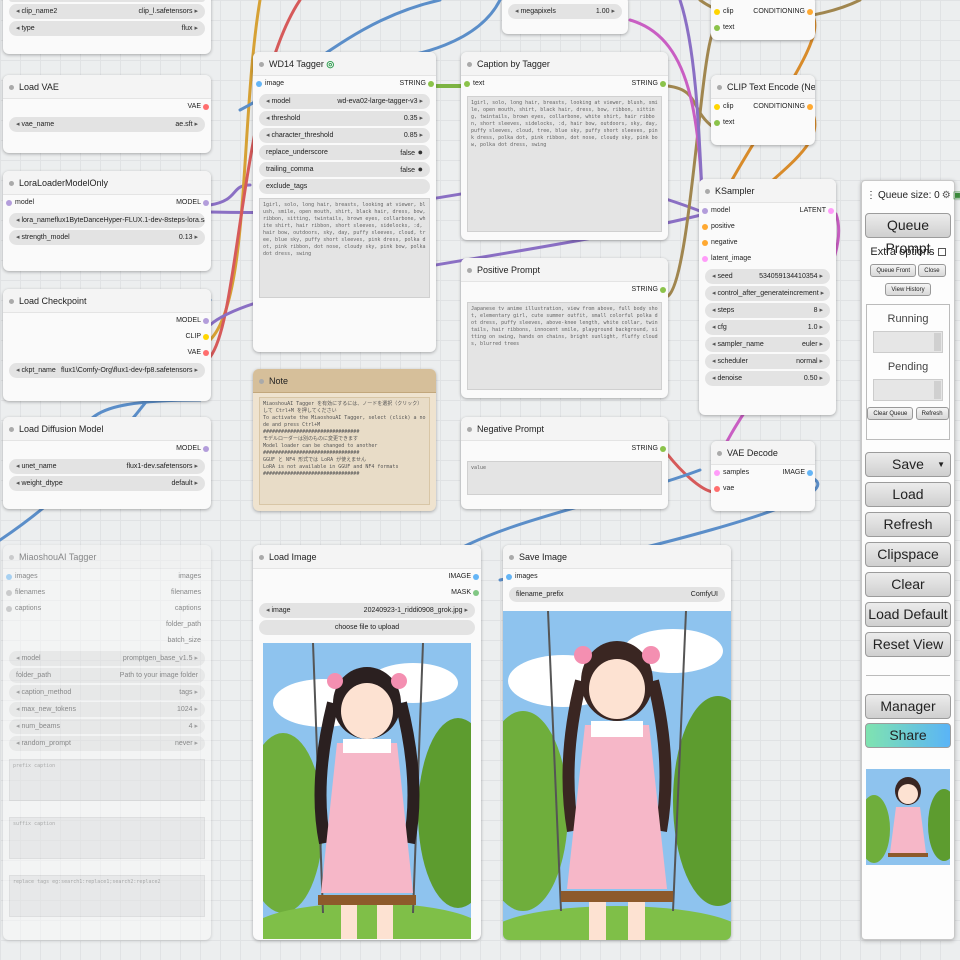 This screenshot has width=960, height=960. Describe the element at coordinates (763, 473) in the screenshot. I see `samples-input: samples IMAGE` at that location.